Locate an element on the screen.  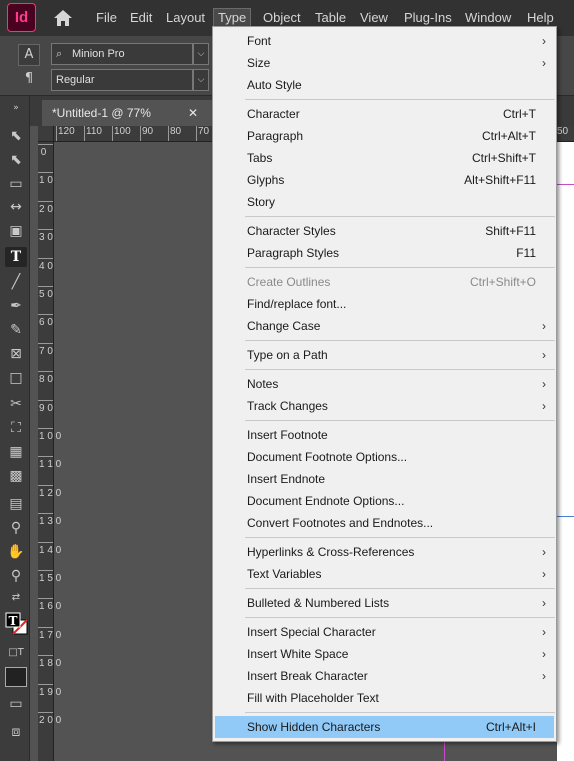
page-tool-icon: ▭ is located at coordinates (16, 184).